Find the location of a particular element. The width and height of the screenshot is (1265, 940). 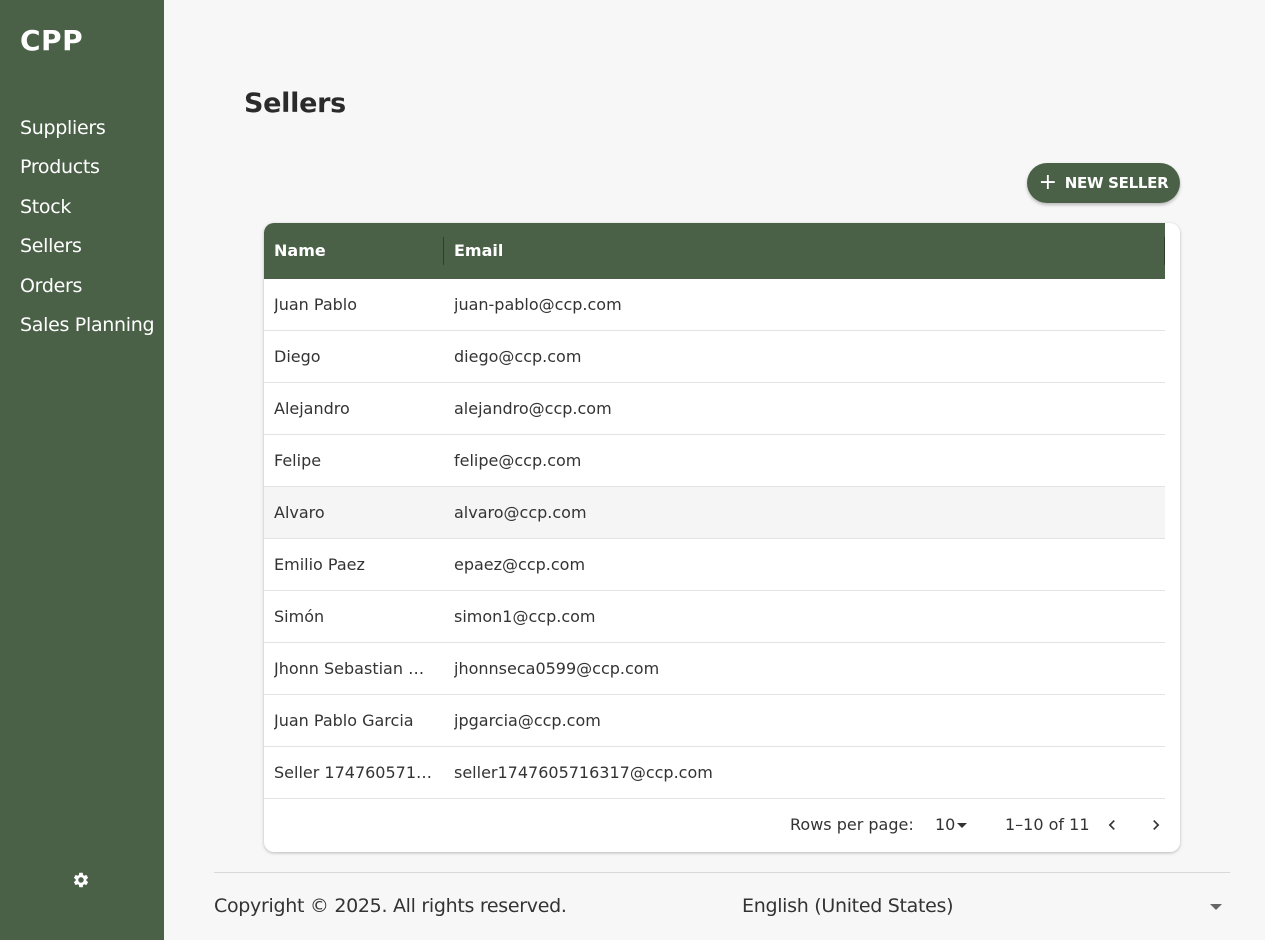

rows-per-page-label: Rows per page: is located at coordinates (852, 824).